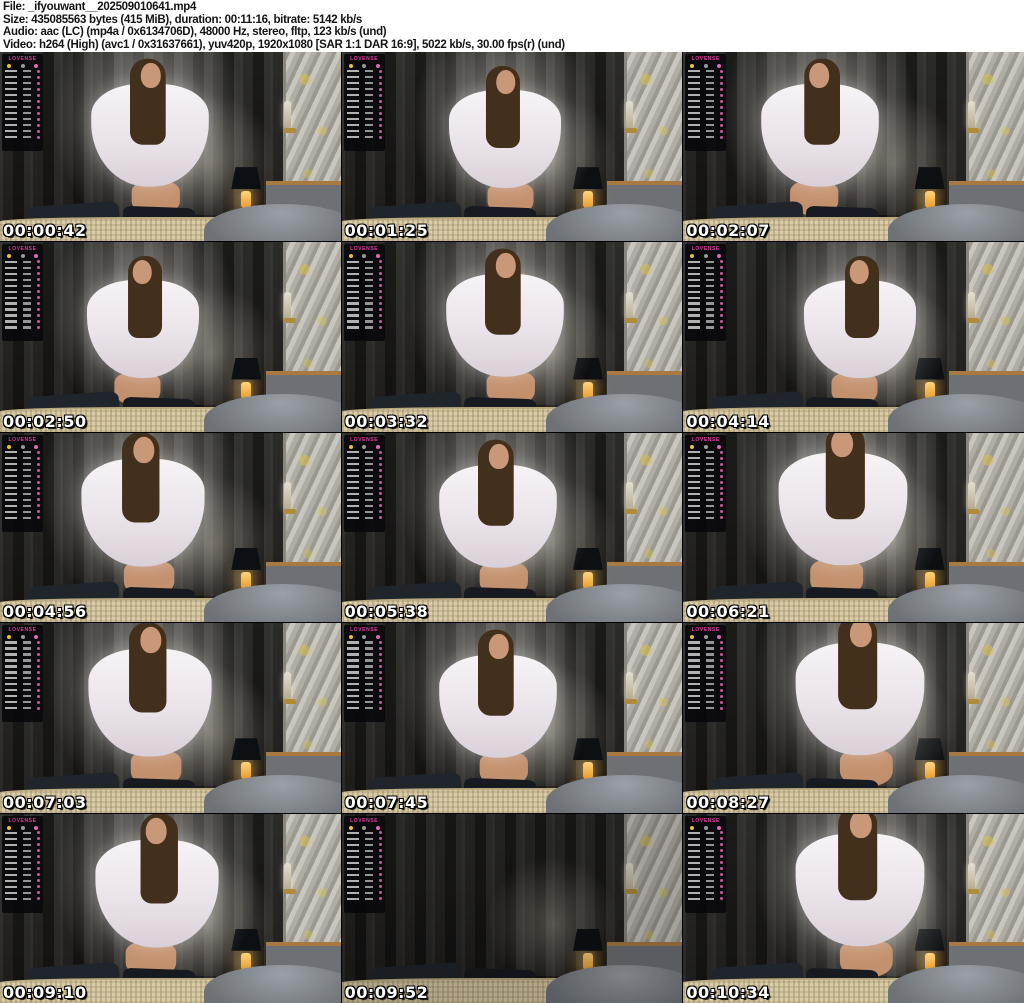 The image size is (1024, 1003). Describe the element at coordinates (170, 527) in the screenshot. I see `video-thumbnail-7: LOVENSE 00:04:56` at that location.